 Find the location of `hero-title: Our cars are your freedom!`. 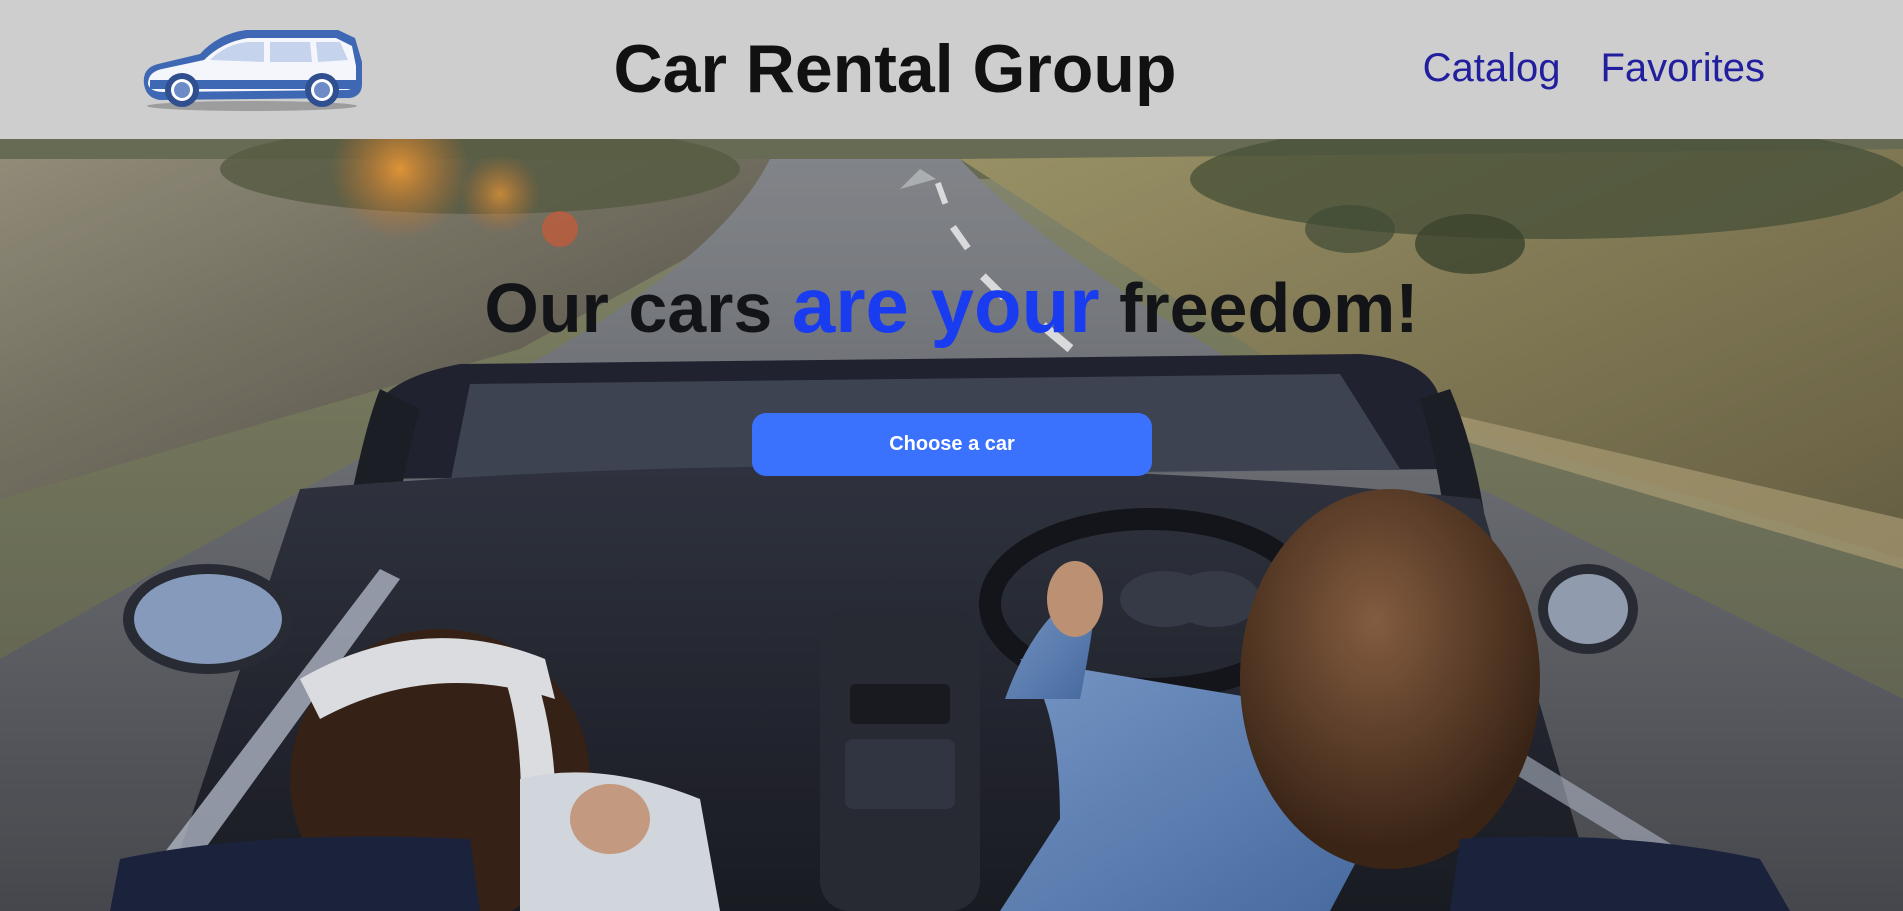

hero-title: Our cars are your freedom! is located at coordinates (951, 306).